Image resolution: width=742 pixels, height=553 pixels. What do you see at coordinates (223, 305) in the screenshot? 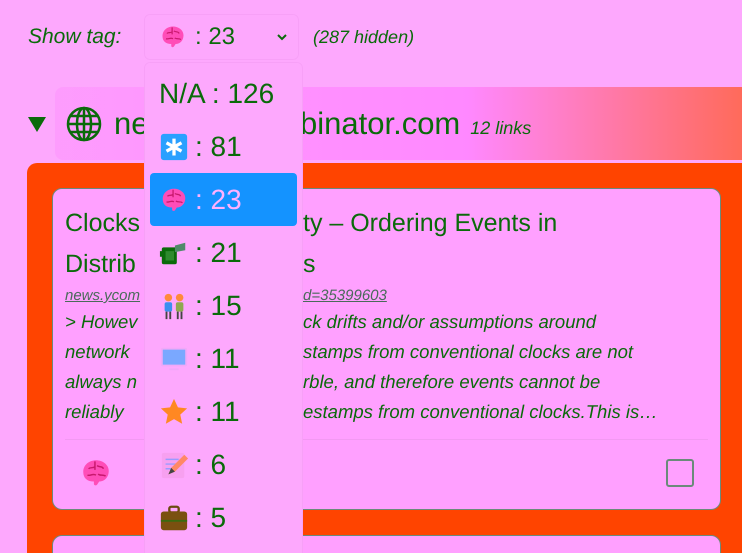
I see `tag-option: : 15` at bounding box center [223, 305].